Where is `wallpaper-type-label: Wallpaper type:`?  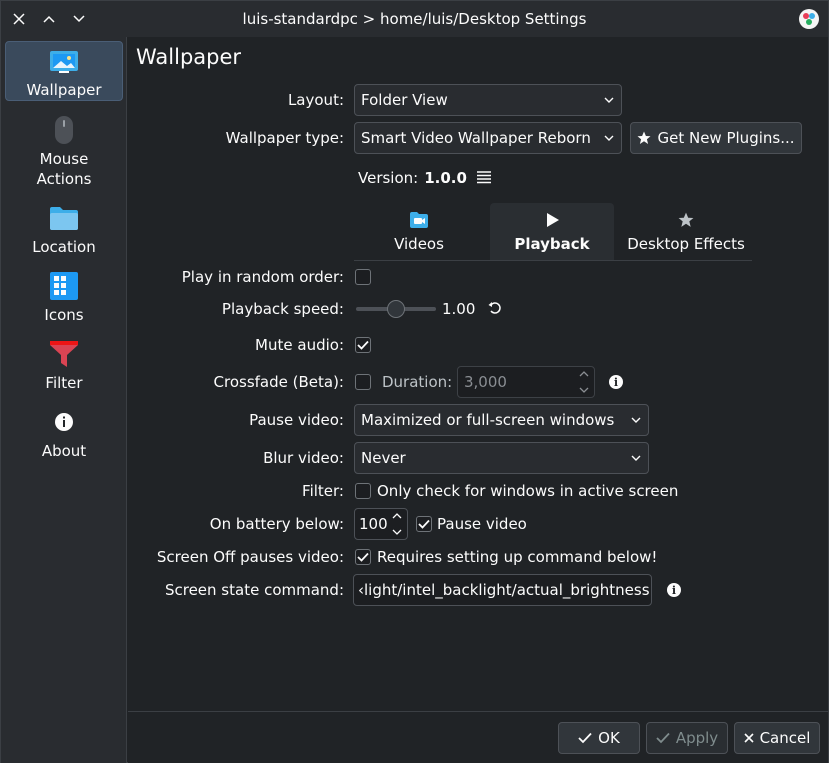
wallpaper-type-label: Wallpaper type: is located at coordinates (284, 138).